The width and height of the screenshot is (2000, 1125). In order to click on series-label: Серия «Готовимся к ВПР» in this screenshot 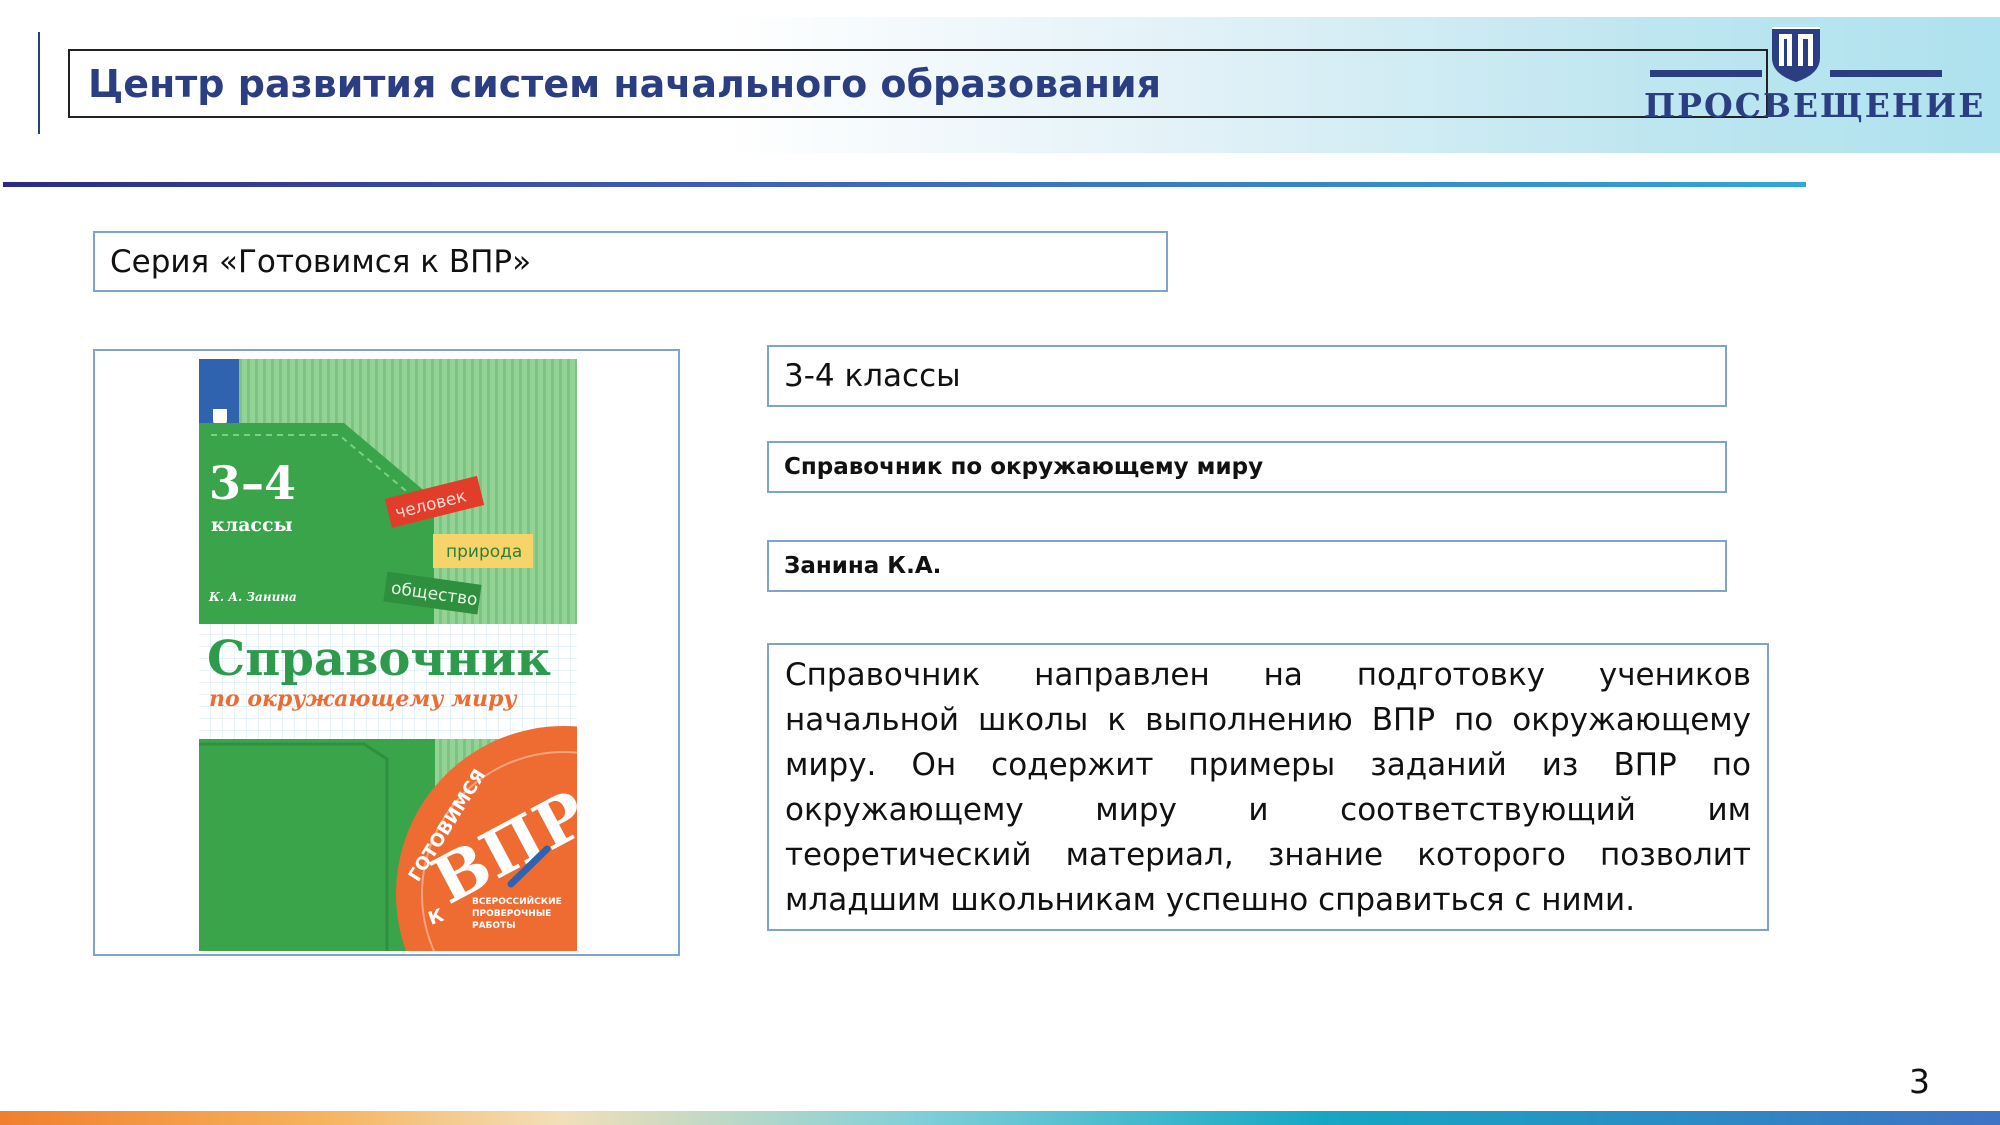, I will do `click(630, 261)`.